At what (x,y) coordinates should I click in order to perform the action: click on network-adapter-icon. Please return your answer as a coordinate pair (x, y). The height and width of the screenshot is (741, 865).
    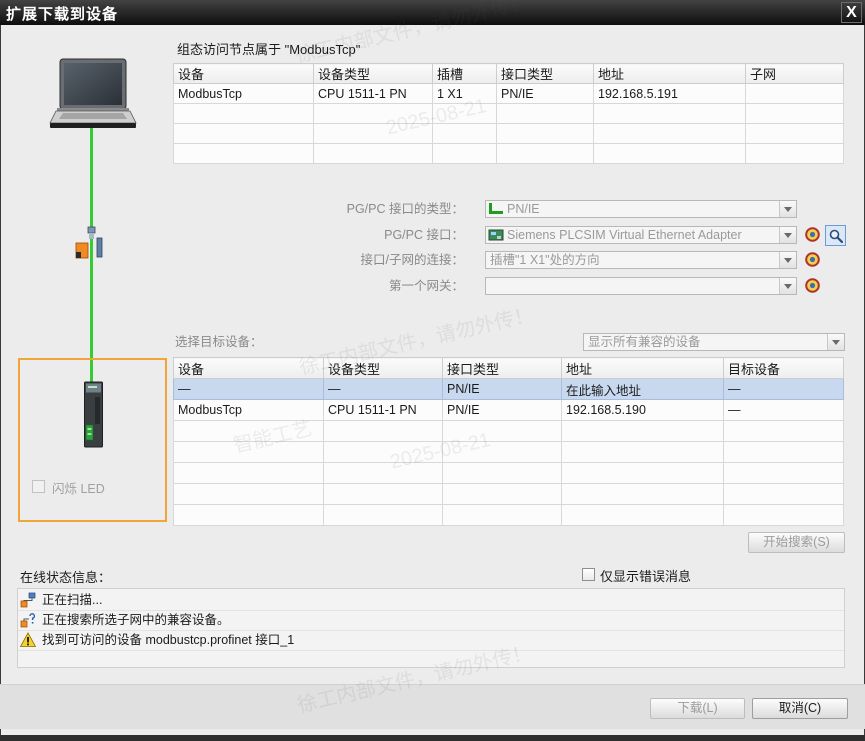
    Looking at the image, I should click on (496, 235).